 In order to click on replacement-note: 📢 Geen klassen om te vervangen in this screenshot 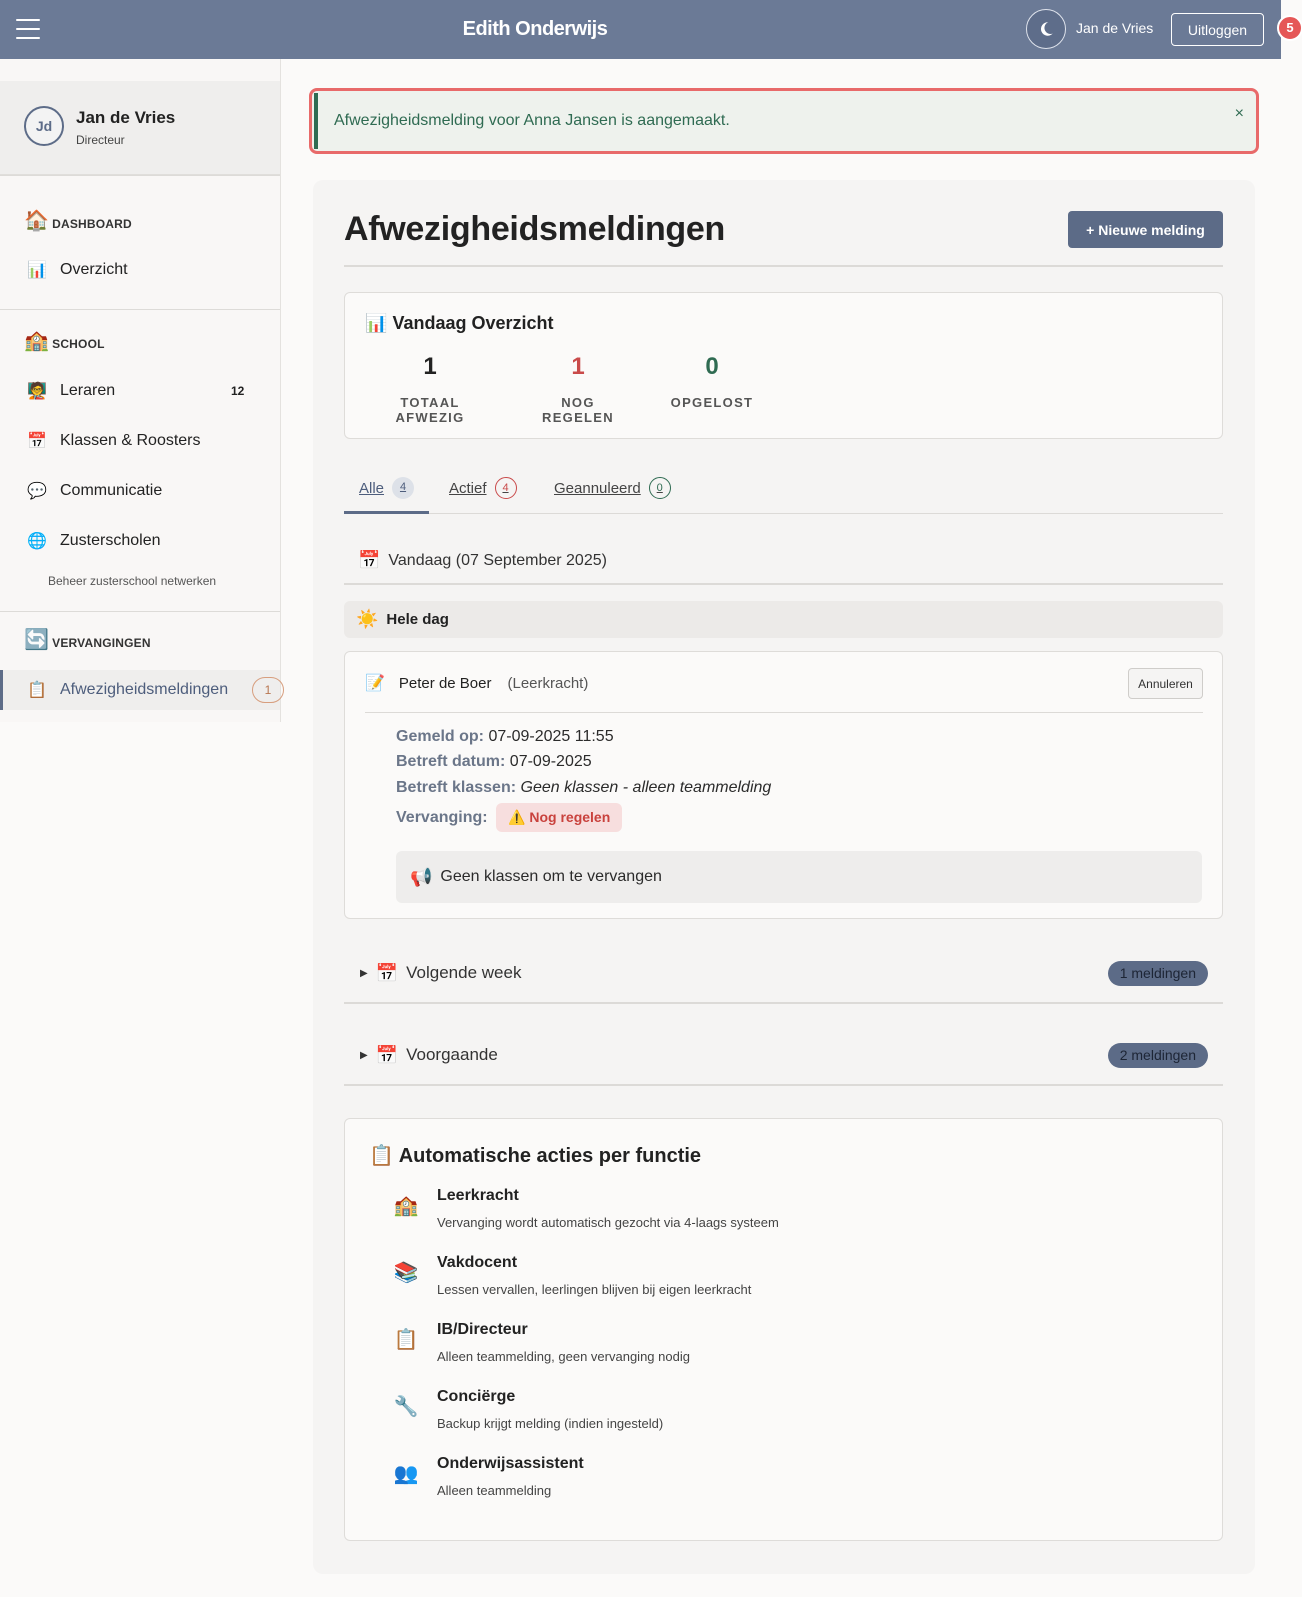, I will do `click(799, 877)`.